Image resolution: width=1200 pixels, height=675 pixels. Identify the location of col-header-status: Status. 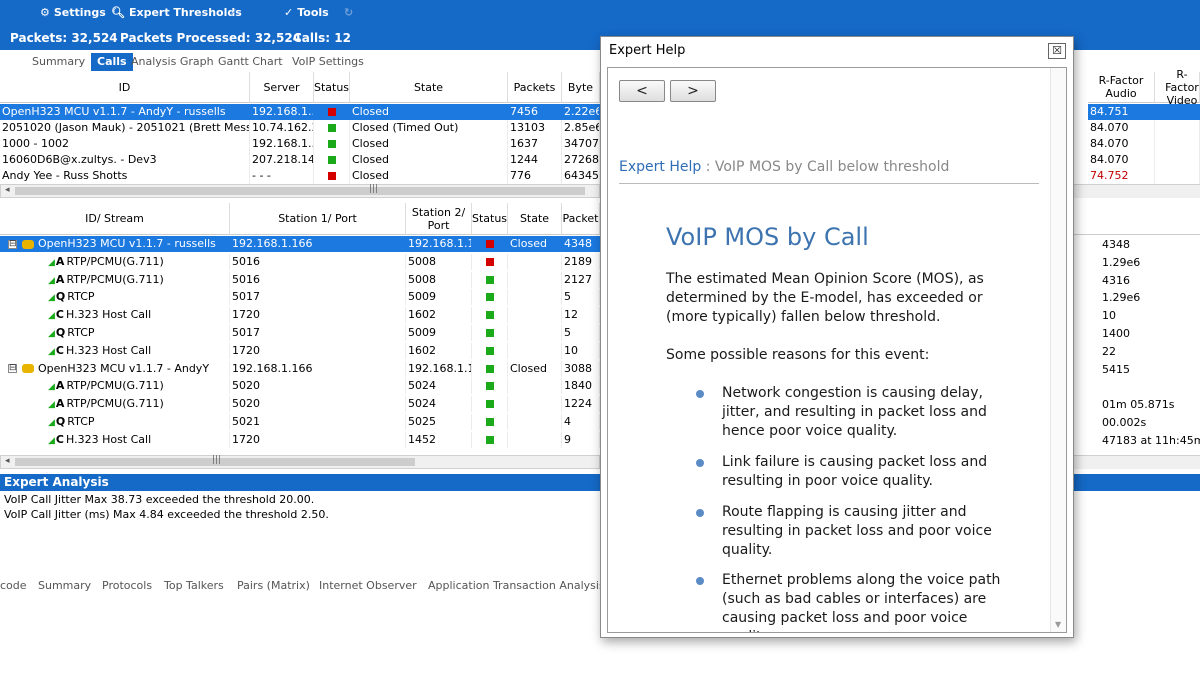
(332, 87).